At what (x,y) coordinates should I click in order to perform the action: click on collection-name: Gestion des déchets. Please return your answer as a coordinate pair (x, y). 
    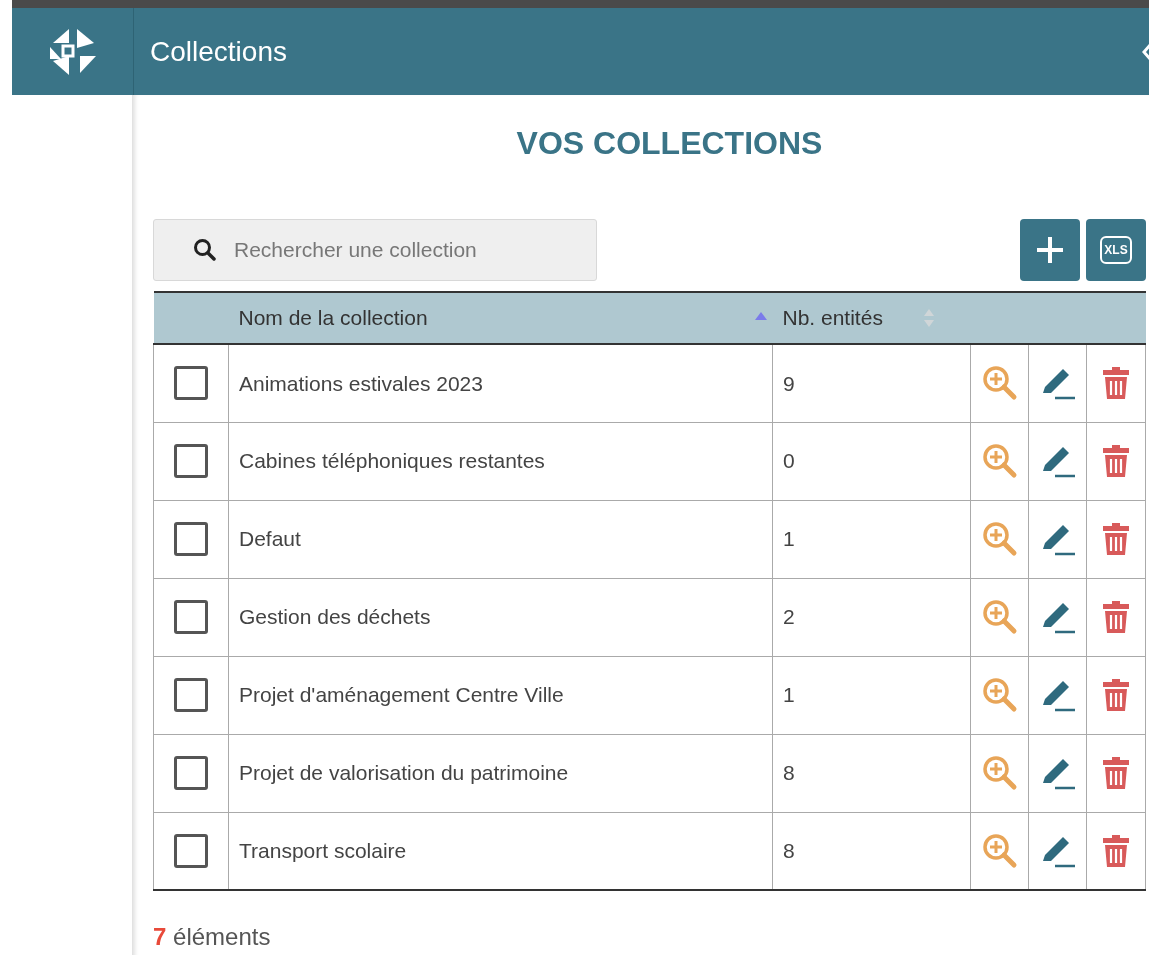
    Looking at the image, I should click on (335, 617).